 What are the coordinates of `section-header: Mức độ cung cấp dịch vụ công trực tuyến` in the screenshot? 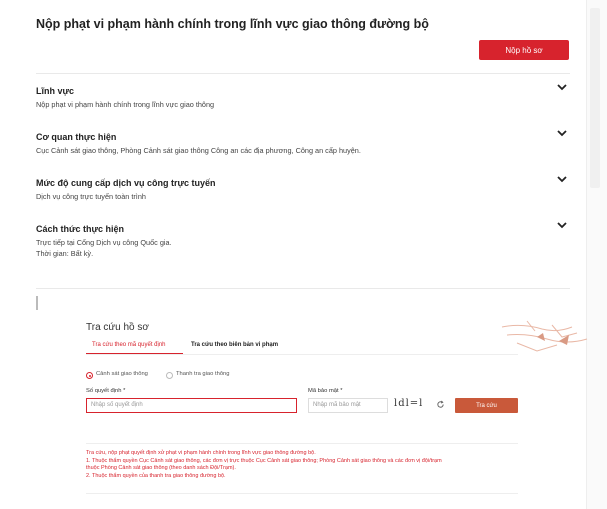 It's located at (303, 180).